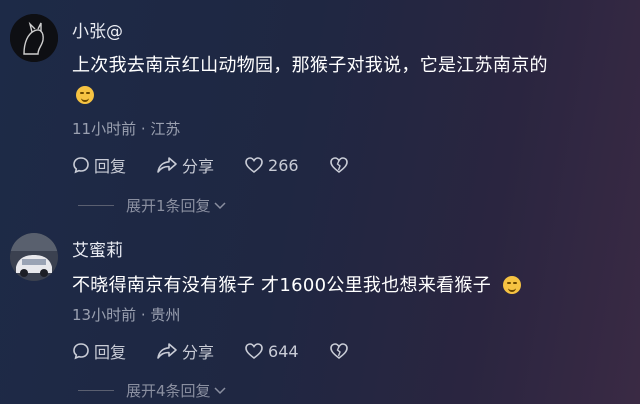 The width and height of the screenshot is (640, 404). Describe the element at coordinates (282, 285) in the screenshot. I see `comment-text-body: 不晓得南京有没有猴子 才1600公里我也想来看猴子` at that location.